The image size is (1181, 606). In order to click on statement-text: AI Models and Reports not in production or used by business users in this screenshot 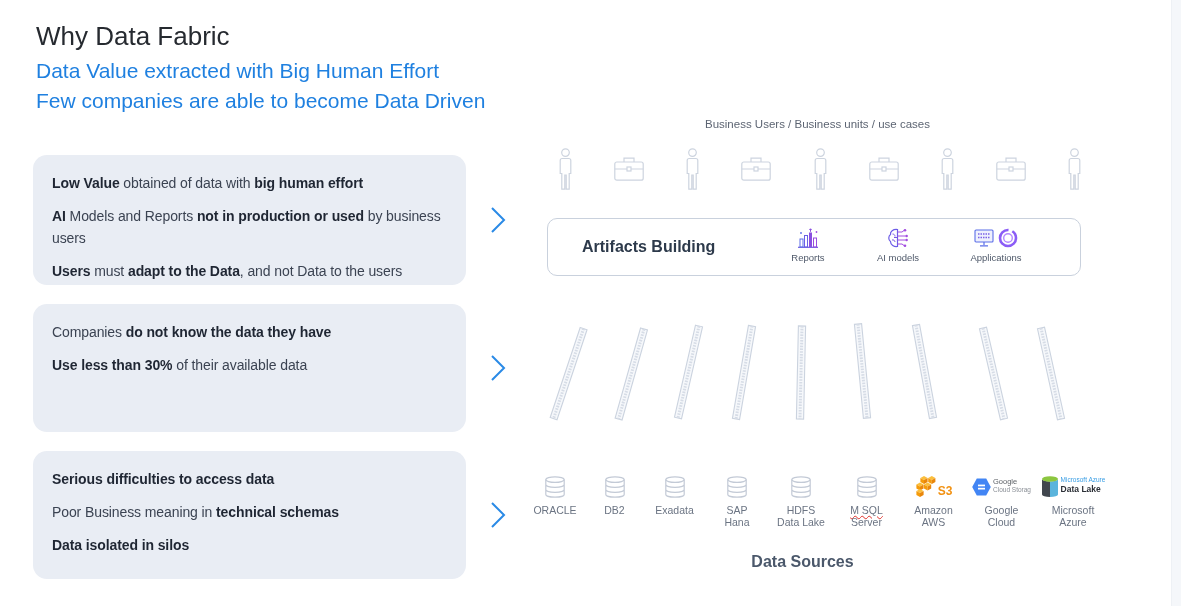, I will do `click(247, 227)`.